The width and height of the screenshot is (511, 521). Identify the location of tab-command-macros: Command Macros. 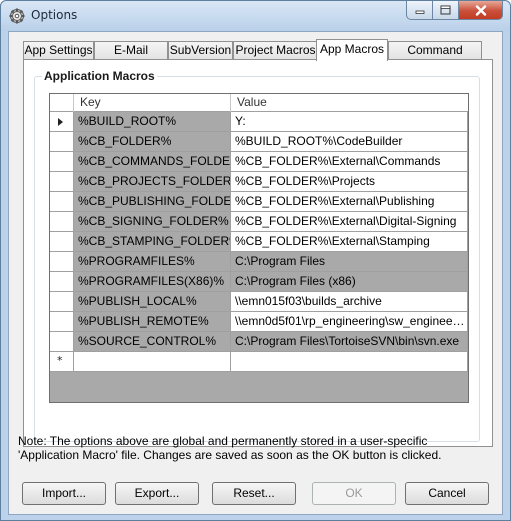
(435, 57).